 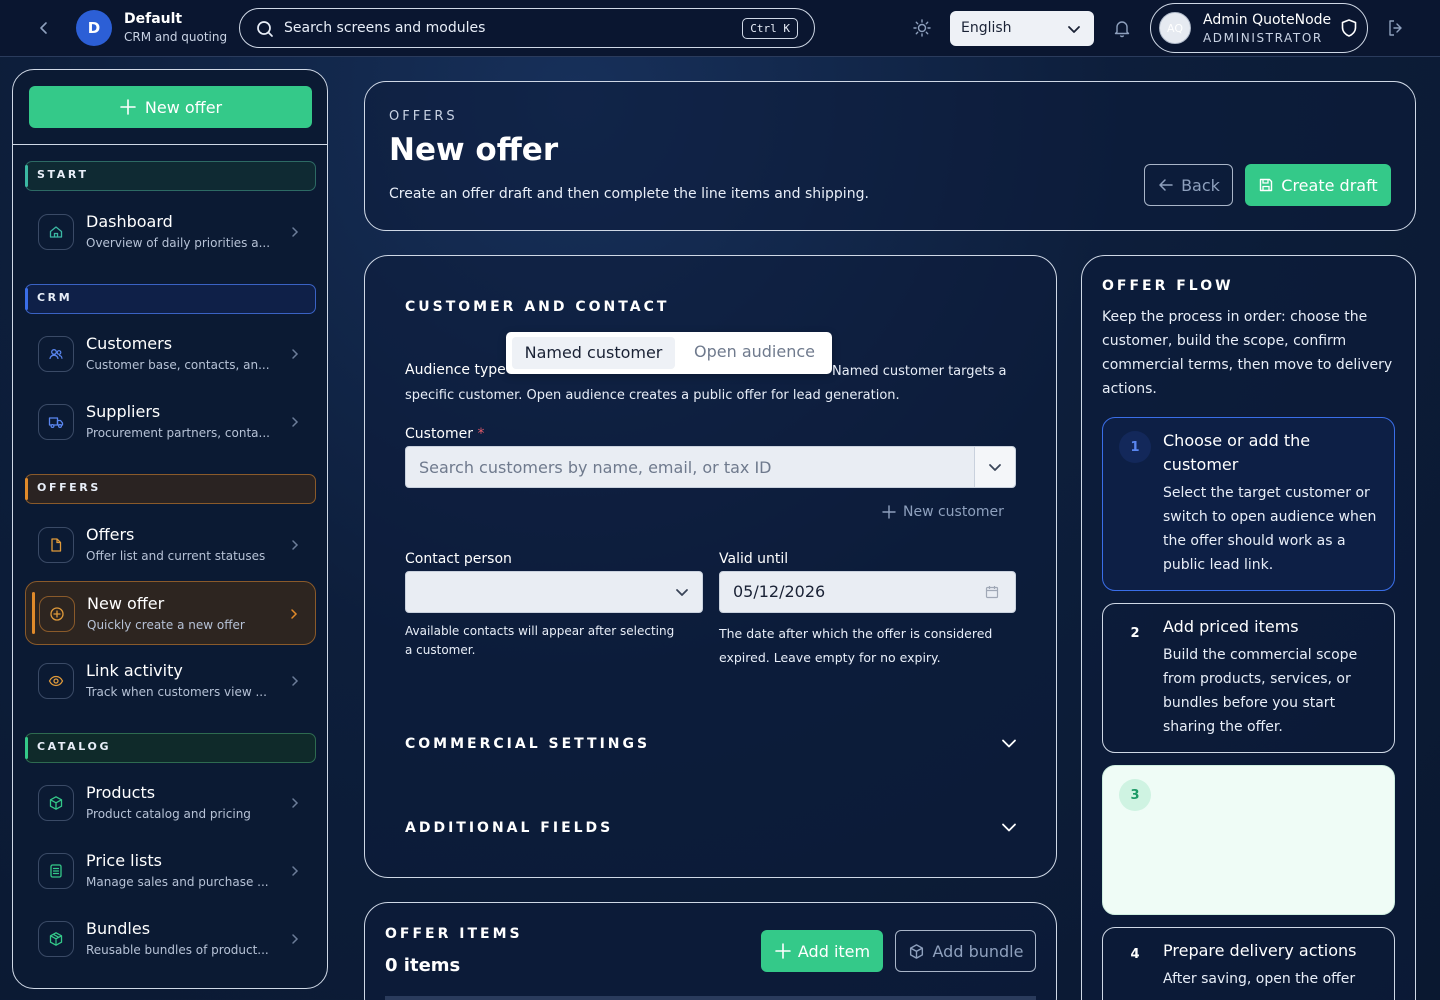 I want to click on search-icon, so click(x=265, y=29).